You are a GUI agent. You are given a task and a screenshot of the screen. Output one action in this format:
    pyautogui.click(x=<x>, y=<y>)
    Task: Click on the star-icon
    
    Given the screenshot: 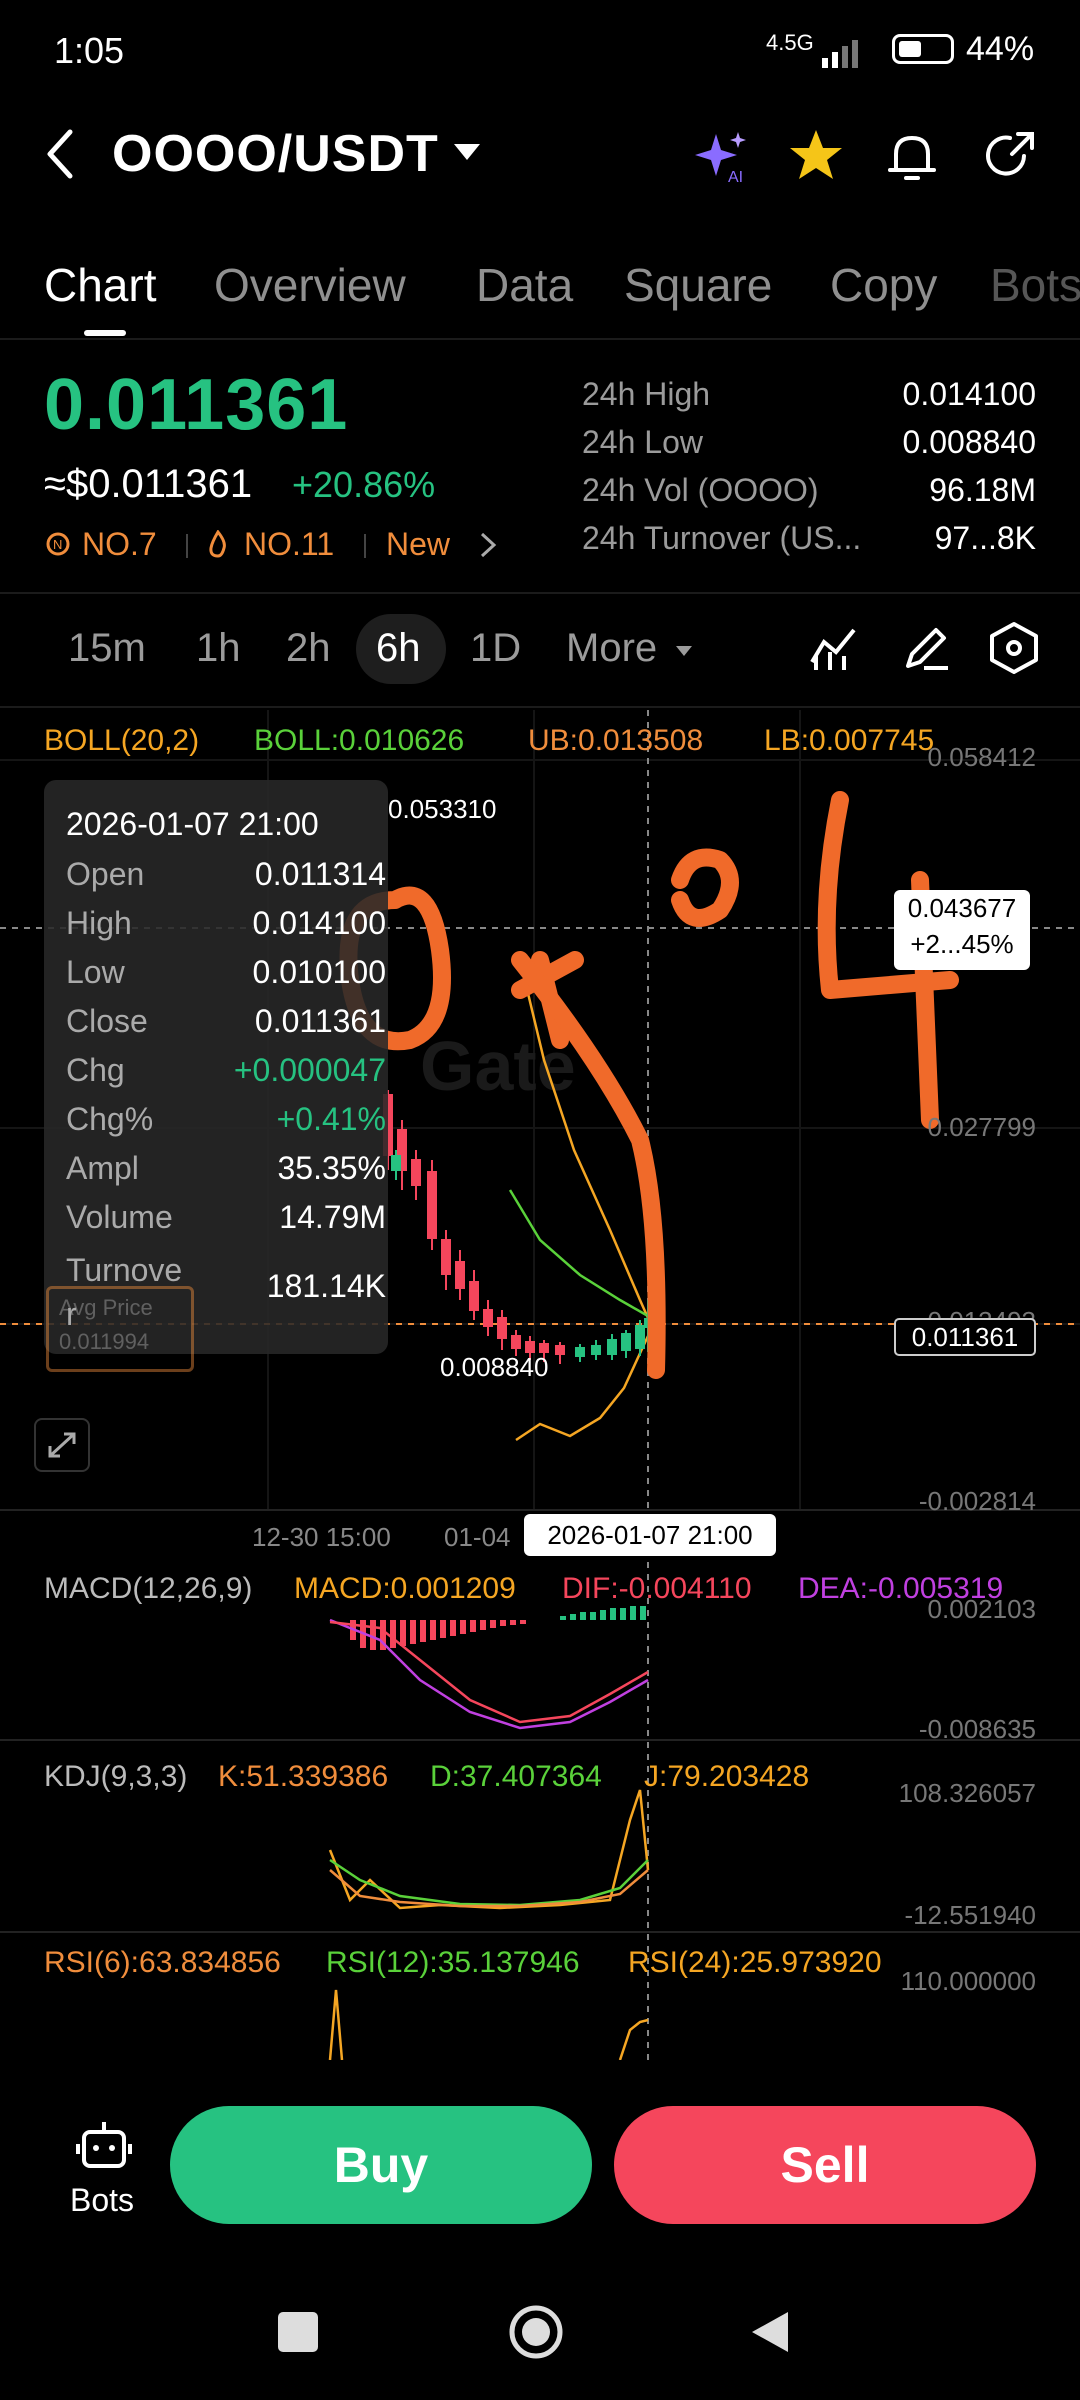 What is the action you would take?
    pyautogui.click(x=816, y=156)
    